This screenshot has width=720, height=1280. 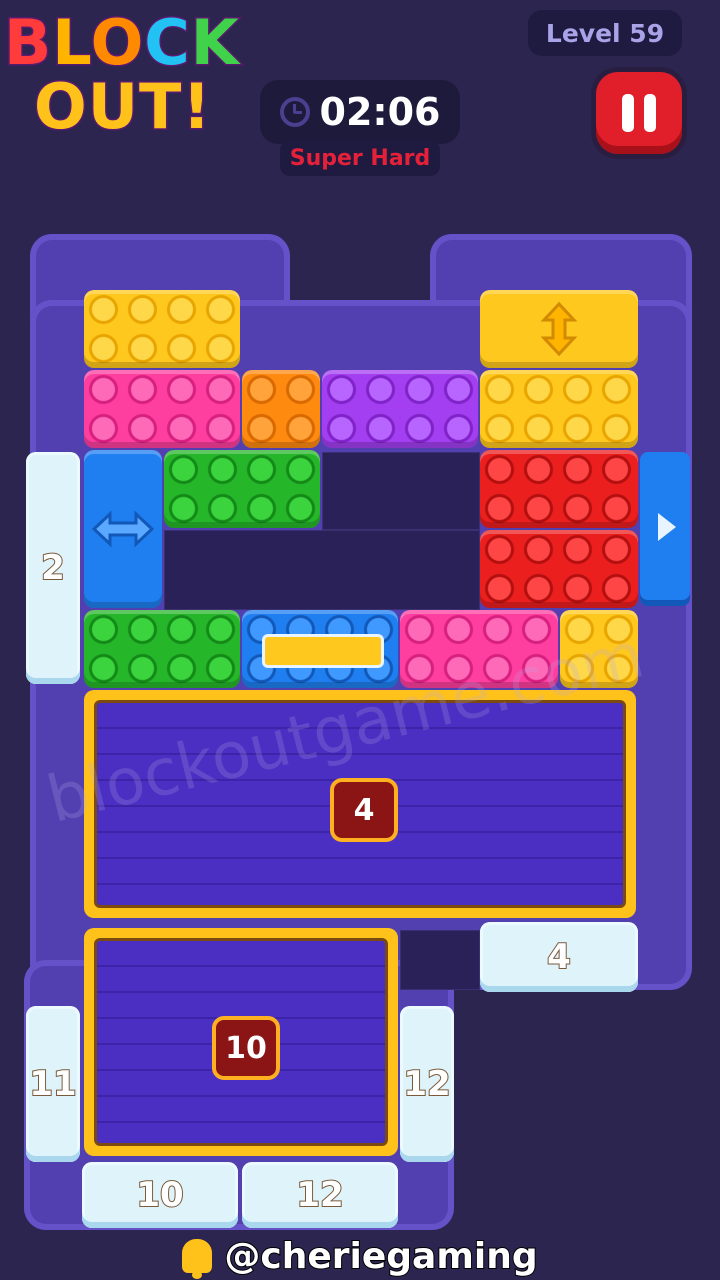 What do you see at coordinates (214, 43) in the screenshot?
I see `logo-letter: K` at bounding box center [214, 43].